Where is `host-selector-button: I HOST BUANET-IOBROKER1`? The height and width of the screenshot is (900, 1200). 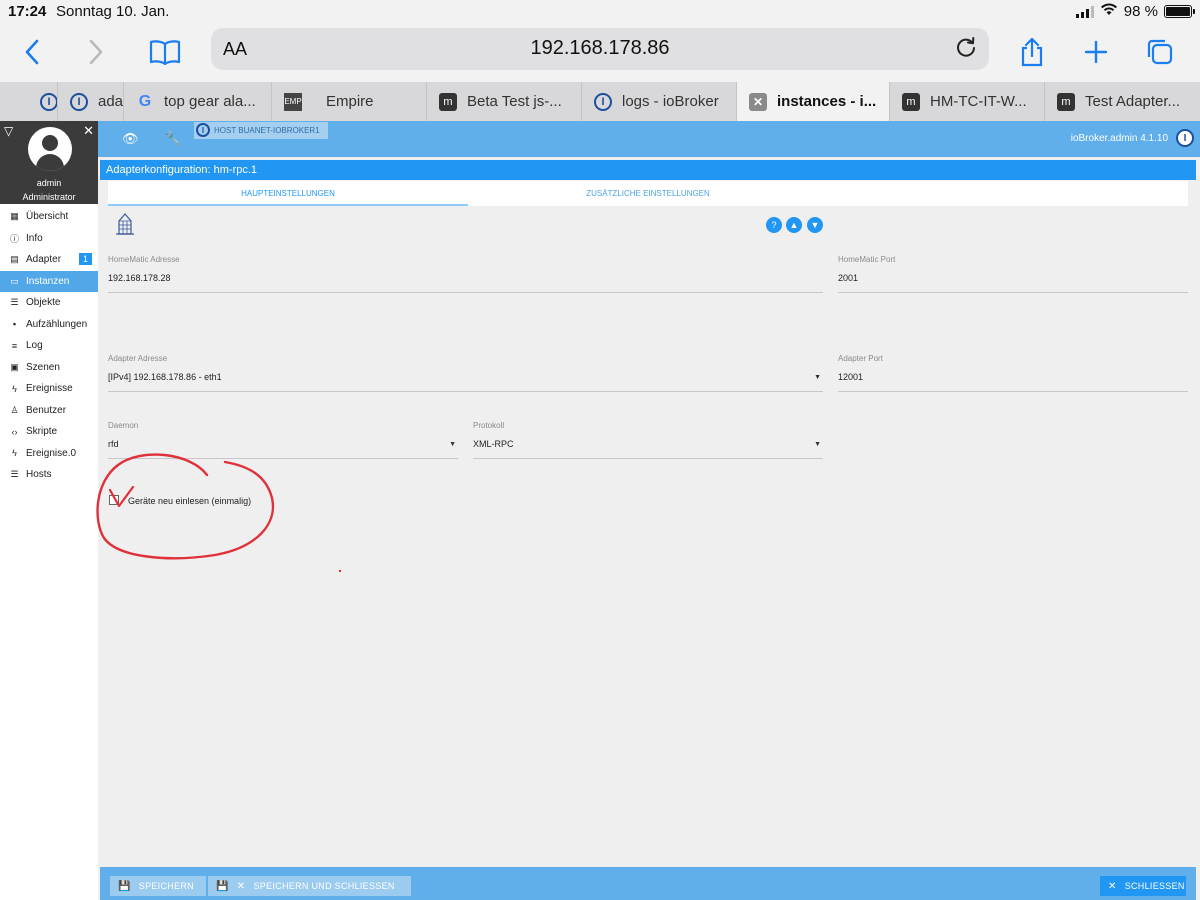
host-selector-button: I HOST BUANET-IOBROKER1 is located at coordinates (261, 130).